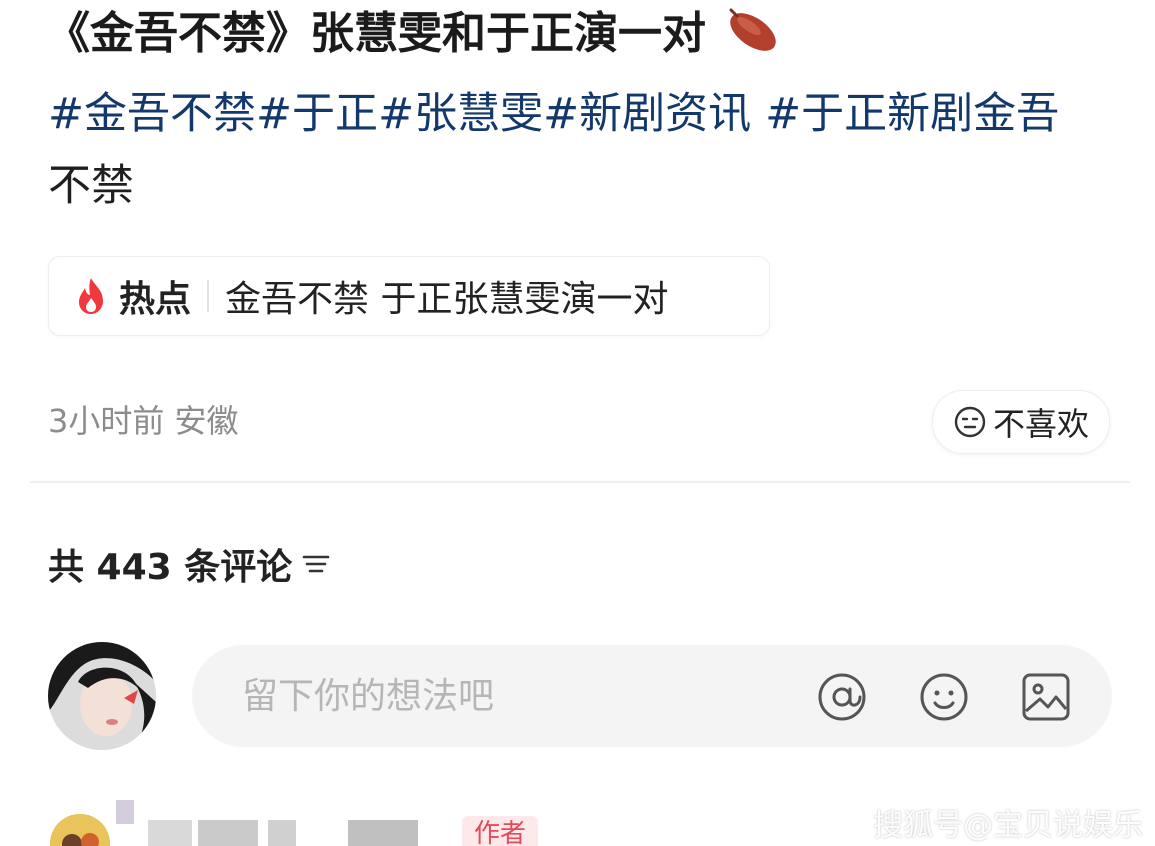  What do you see at coordinates (944, 697) in the screenshot?
I see `emoji-icon` at bounding box center [944, 697].